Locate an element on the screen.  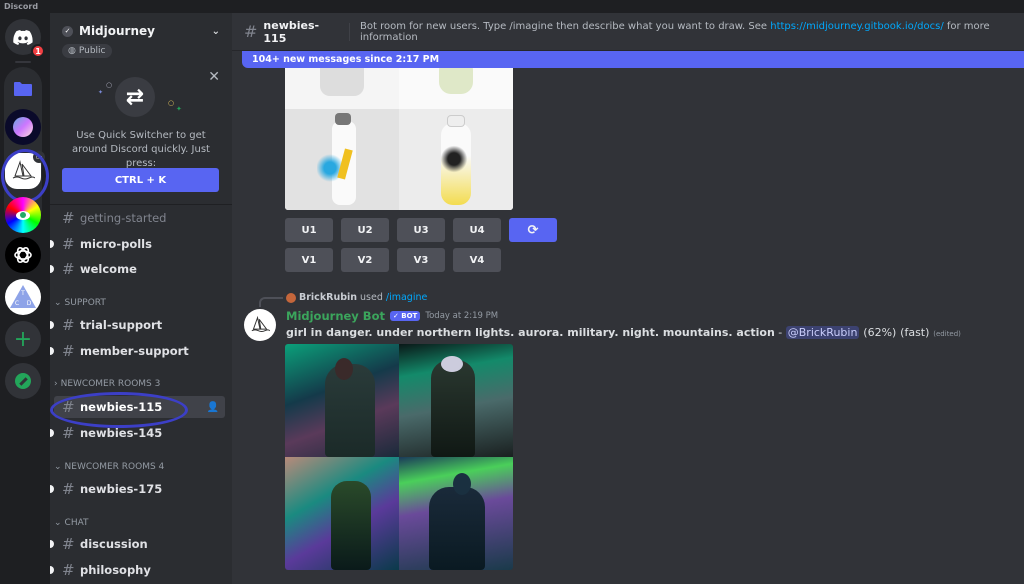
category-newcomer-rooms-4: ⌄ NEWCOMER ROOMS 4 is located at coordinates (109, 467).